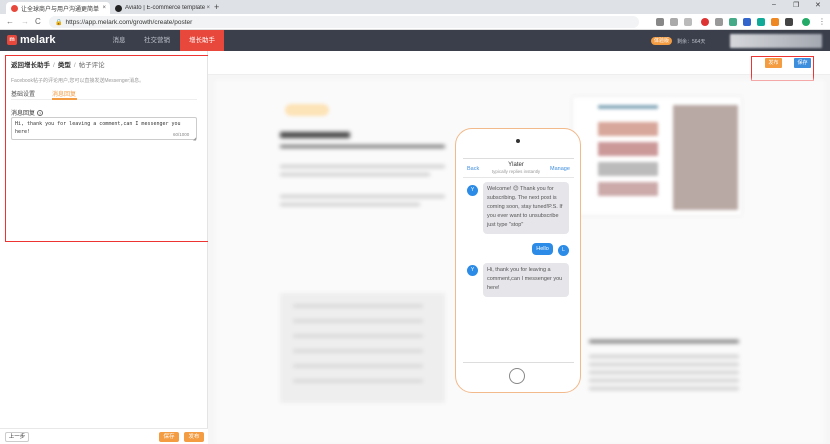 The image size is (830, 444). Describe the element at coordinates (38, 21) in the screenshot. I see `reload-icon: C` at that location.